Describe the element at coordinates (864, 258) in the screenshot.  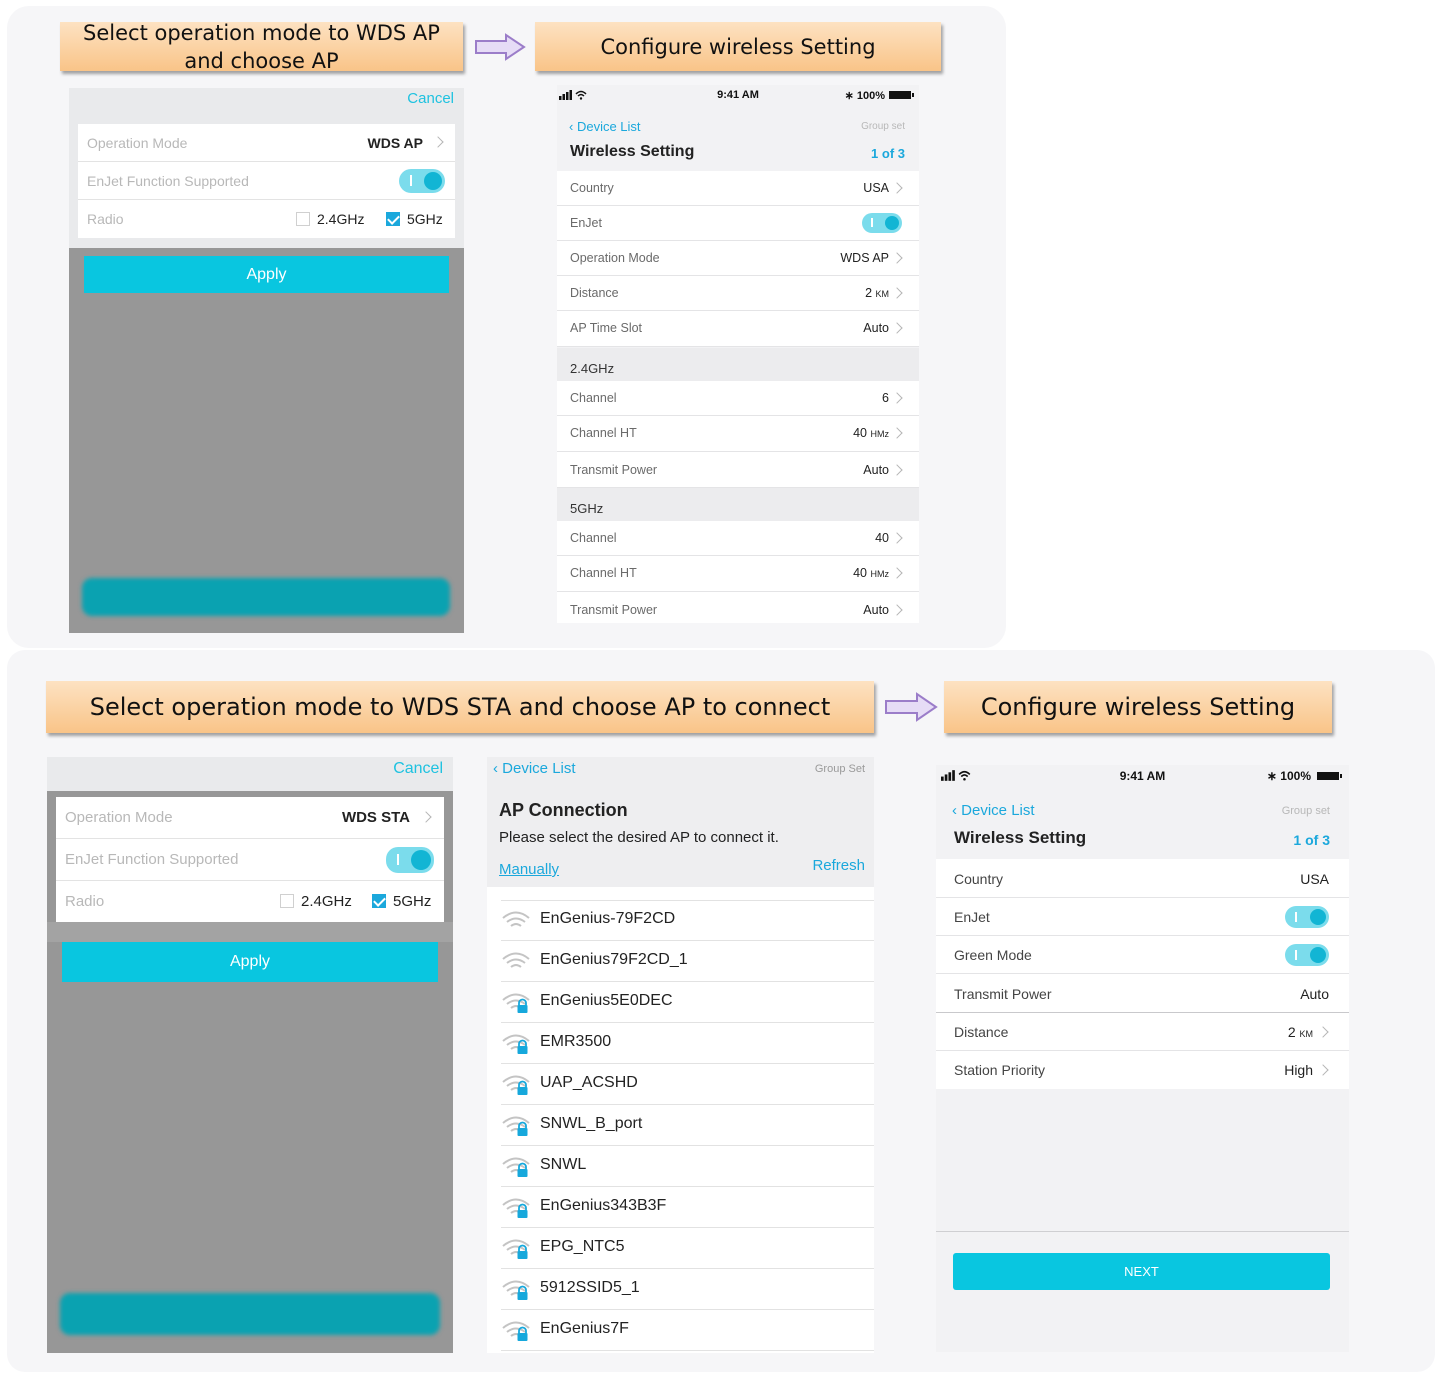
I see `operation-mode-value: WDS AP` at that location.